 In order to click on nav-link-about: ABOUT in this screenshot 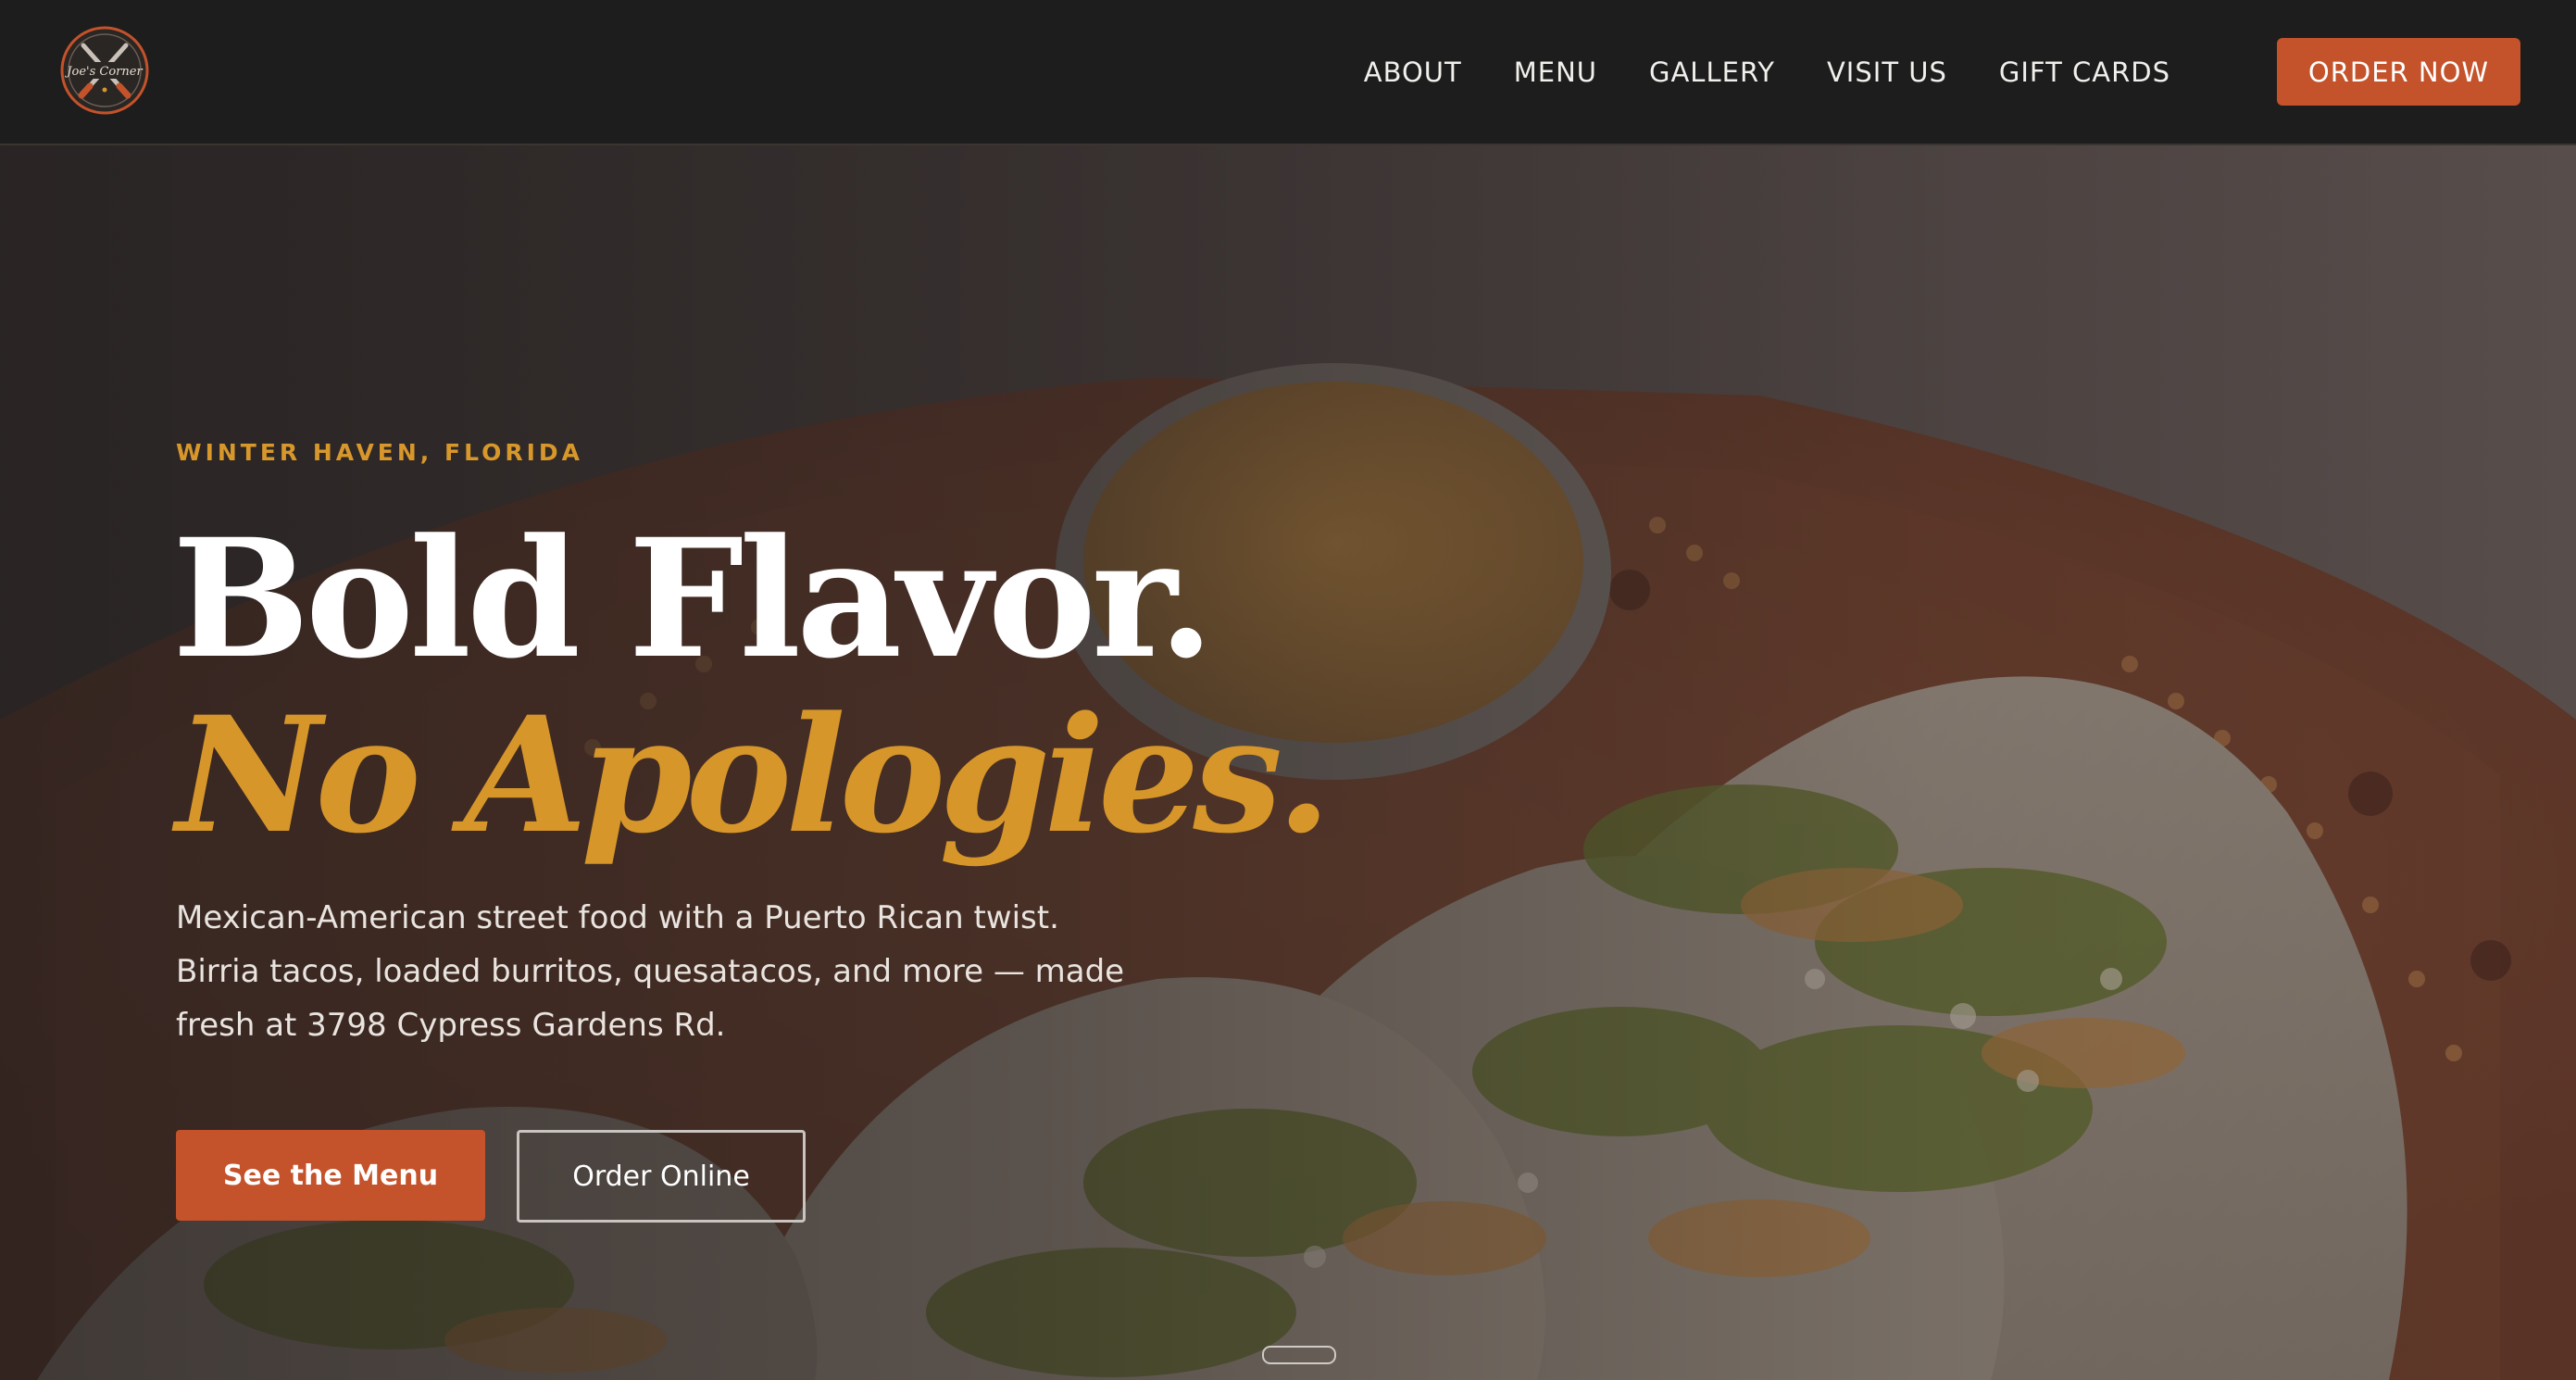, I will do `click(1413, 72)`.